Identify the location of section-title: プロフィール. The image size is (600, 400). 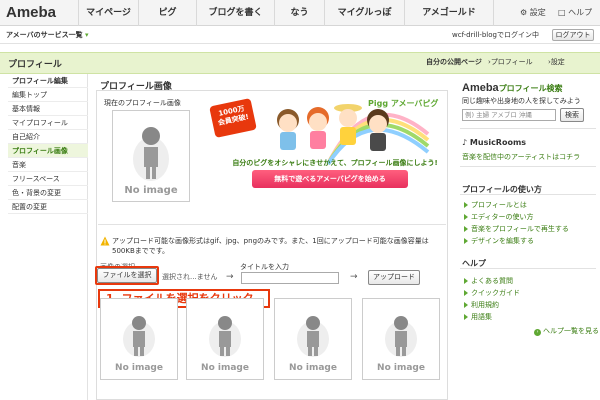
(35, 65).